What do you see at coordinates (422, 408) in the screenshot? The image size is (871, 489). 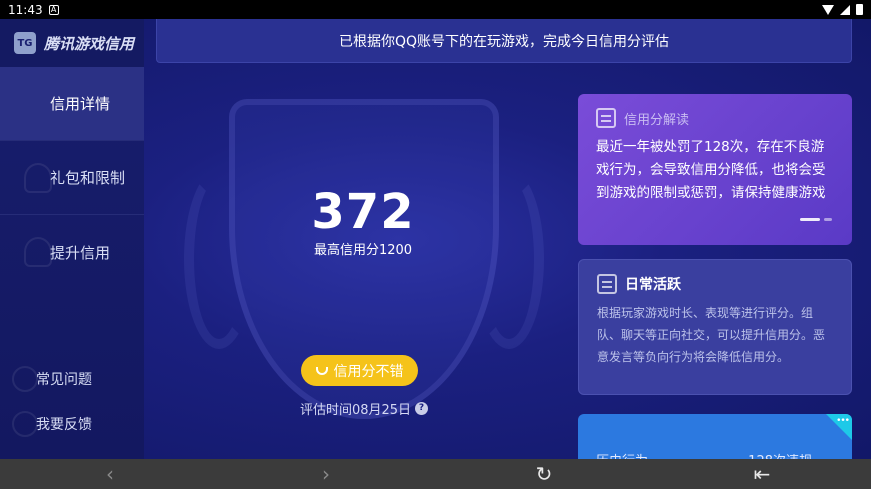 I see `help-icon: ?` at bounding box center [422, 408].